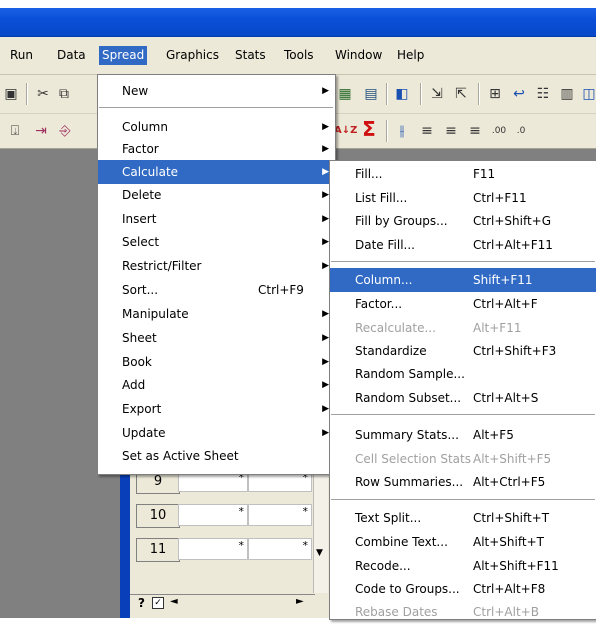 This screenshot has width=596, height=624. Describe the element at coordinates (567, 94) in the screenshot. I see `column-icon: ▥` at that location.